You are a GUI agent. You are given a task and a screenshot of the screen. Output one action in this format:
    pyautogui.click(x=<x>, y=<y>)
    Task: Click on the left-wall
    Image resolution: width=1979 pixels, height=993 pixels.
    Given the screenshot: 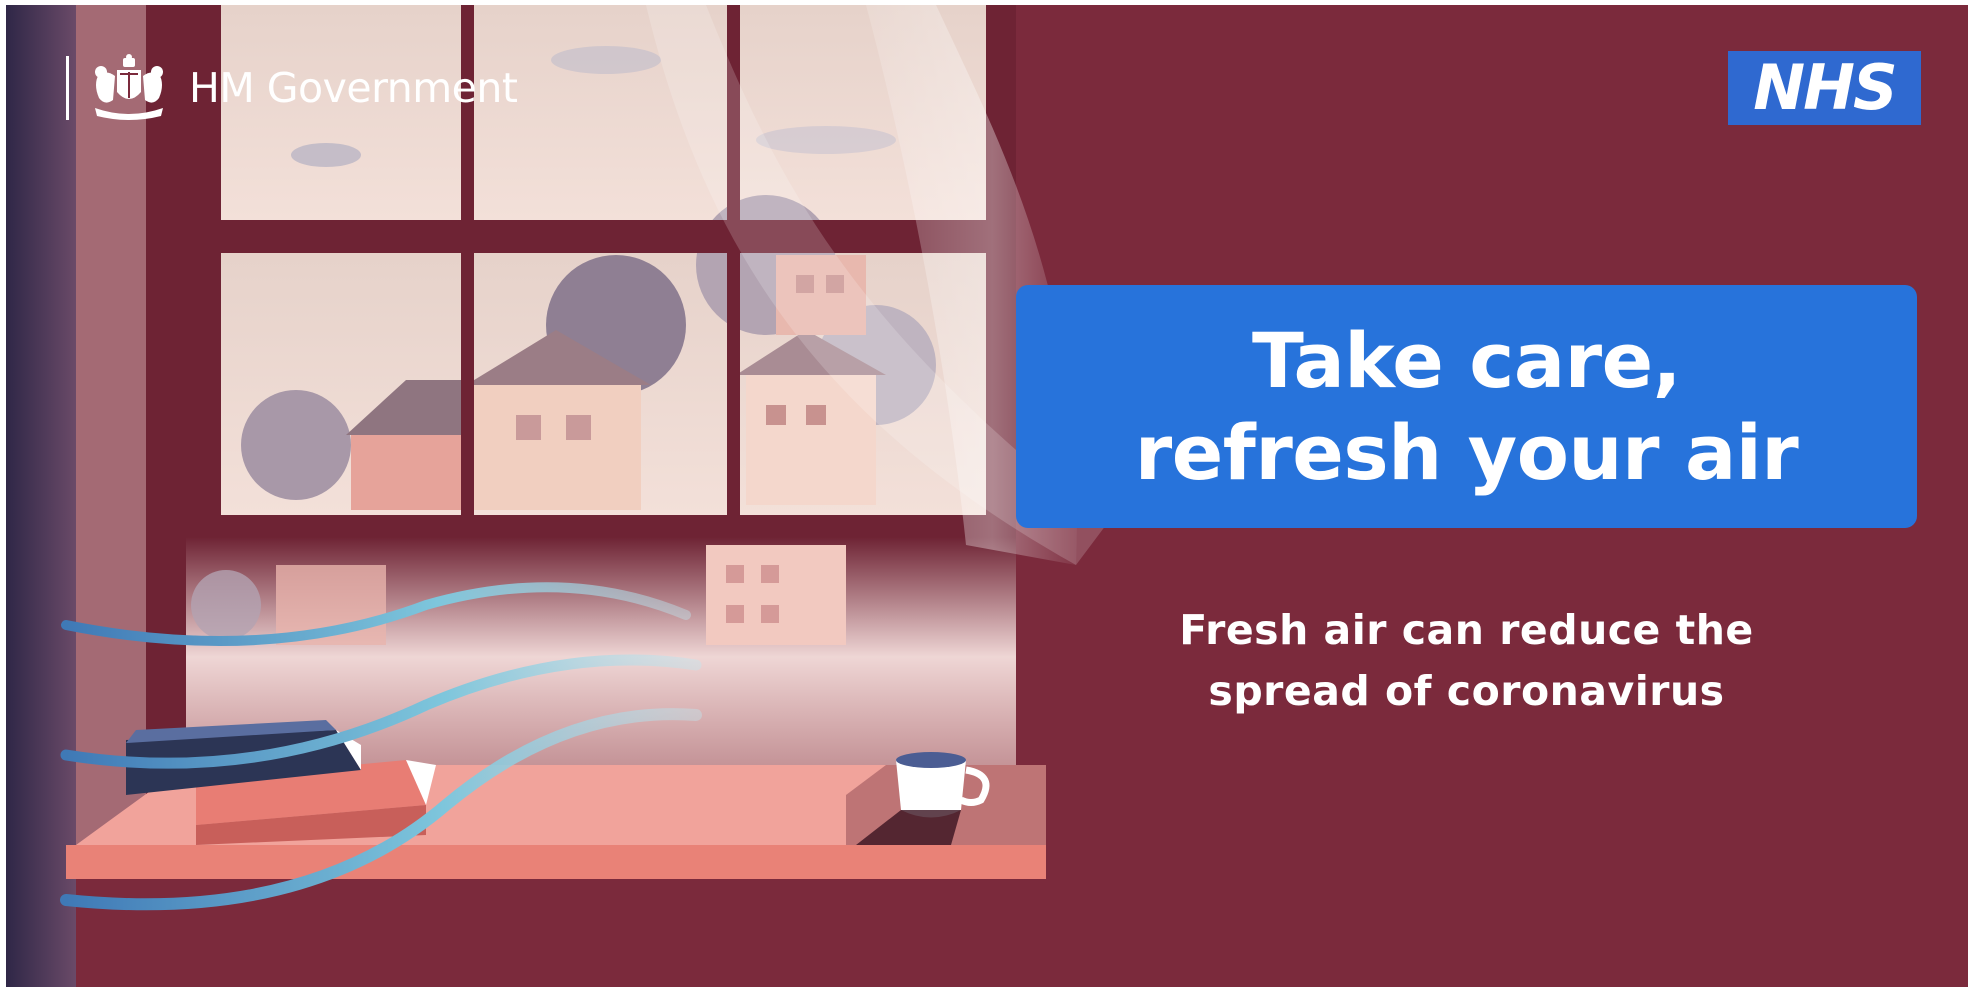 What is the action you would take?
    pyautogui.click(x=41, y=496)
    